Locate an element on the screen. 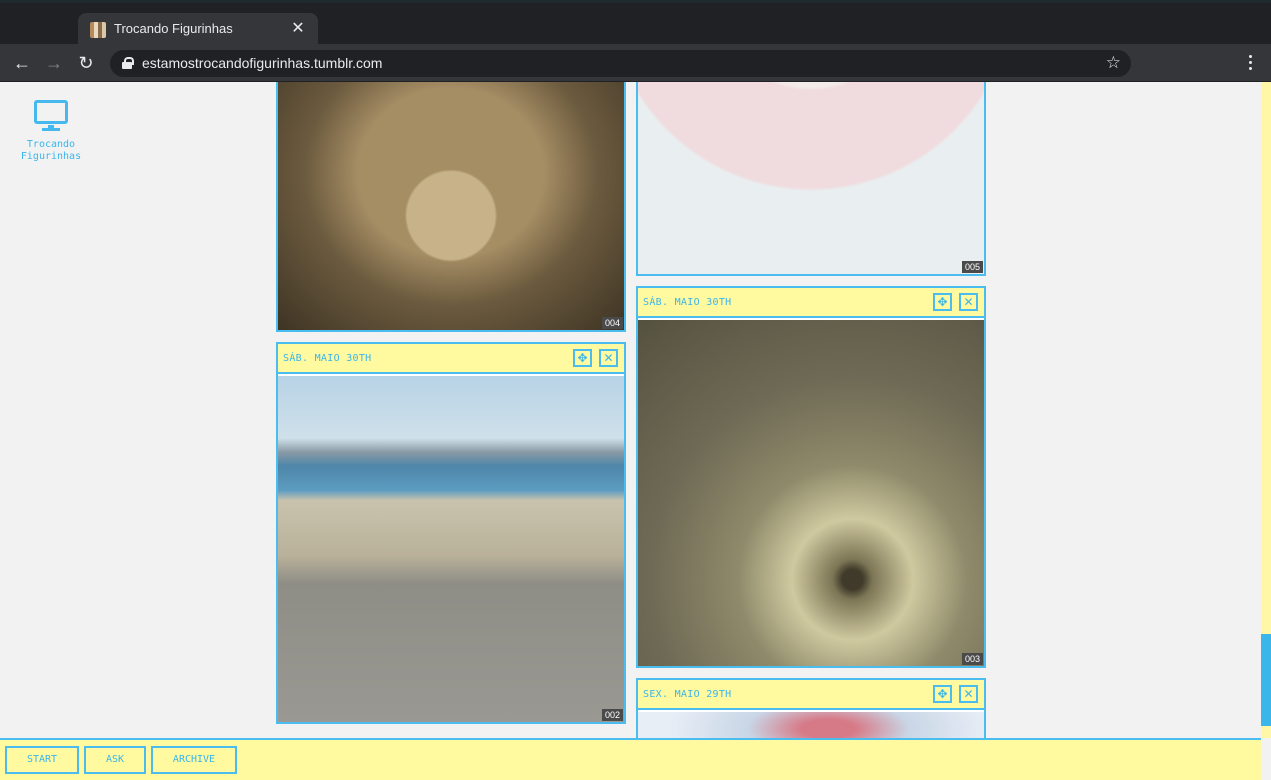  post-number: 005 is located at coordinates (972, 267).